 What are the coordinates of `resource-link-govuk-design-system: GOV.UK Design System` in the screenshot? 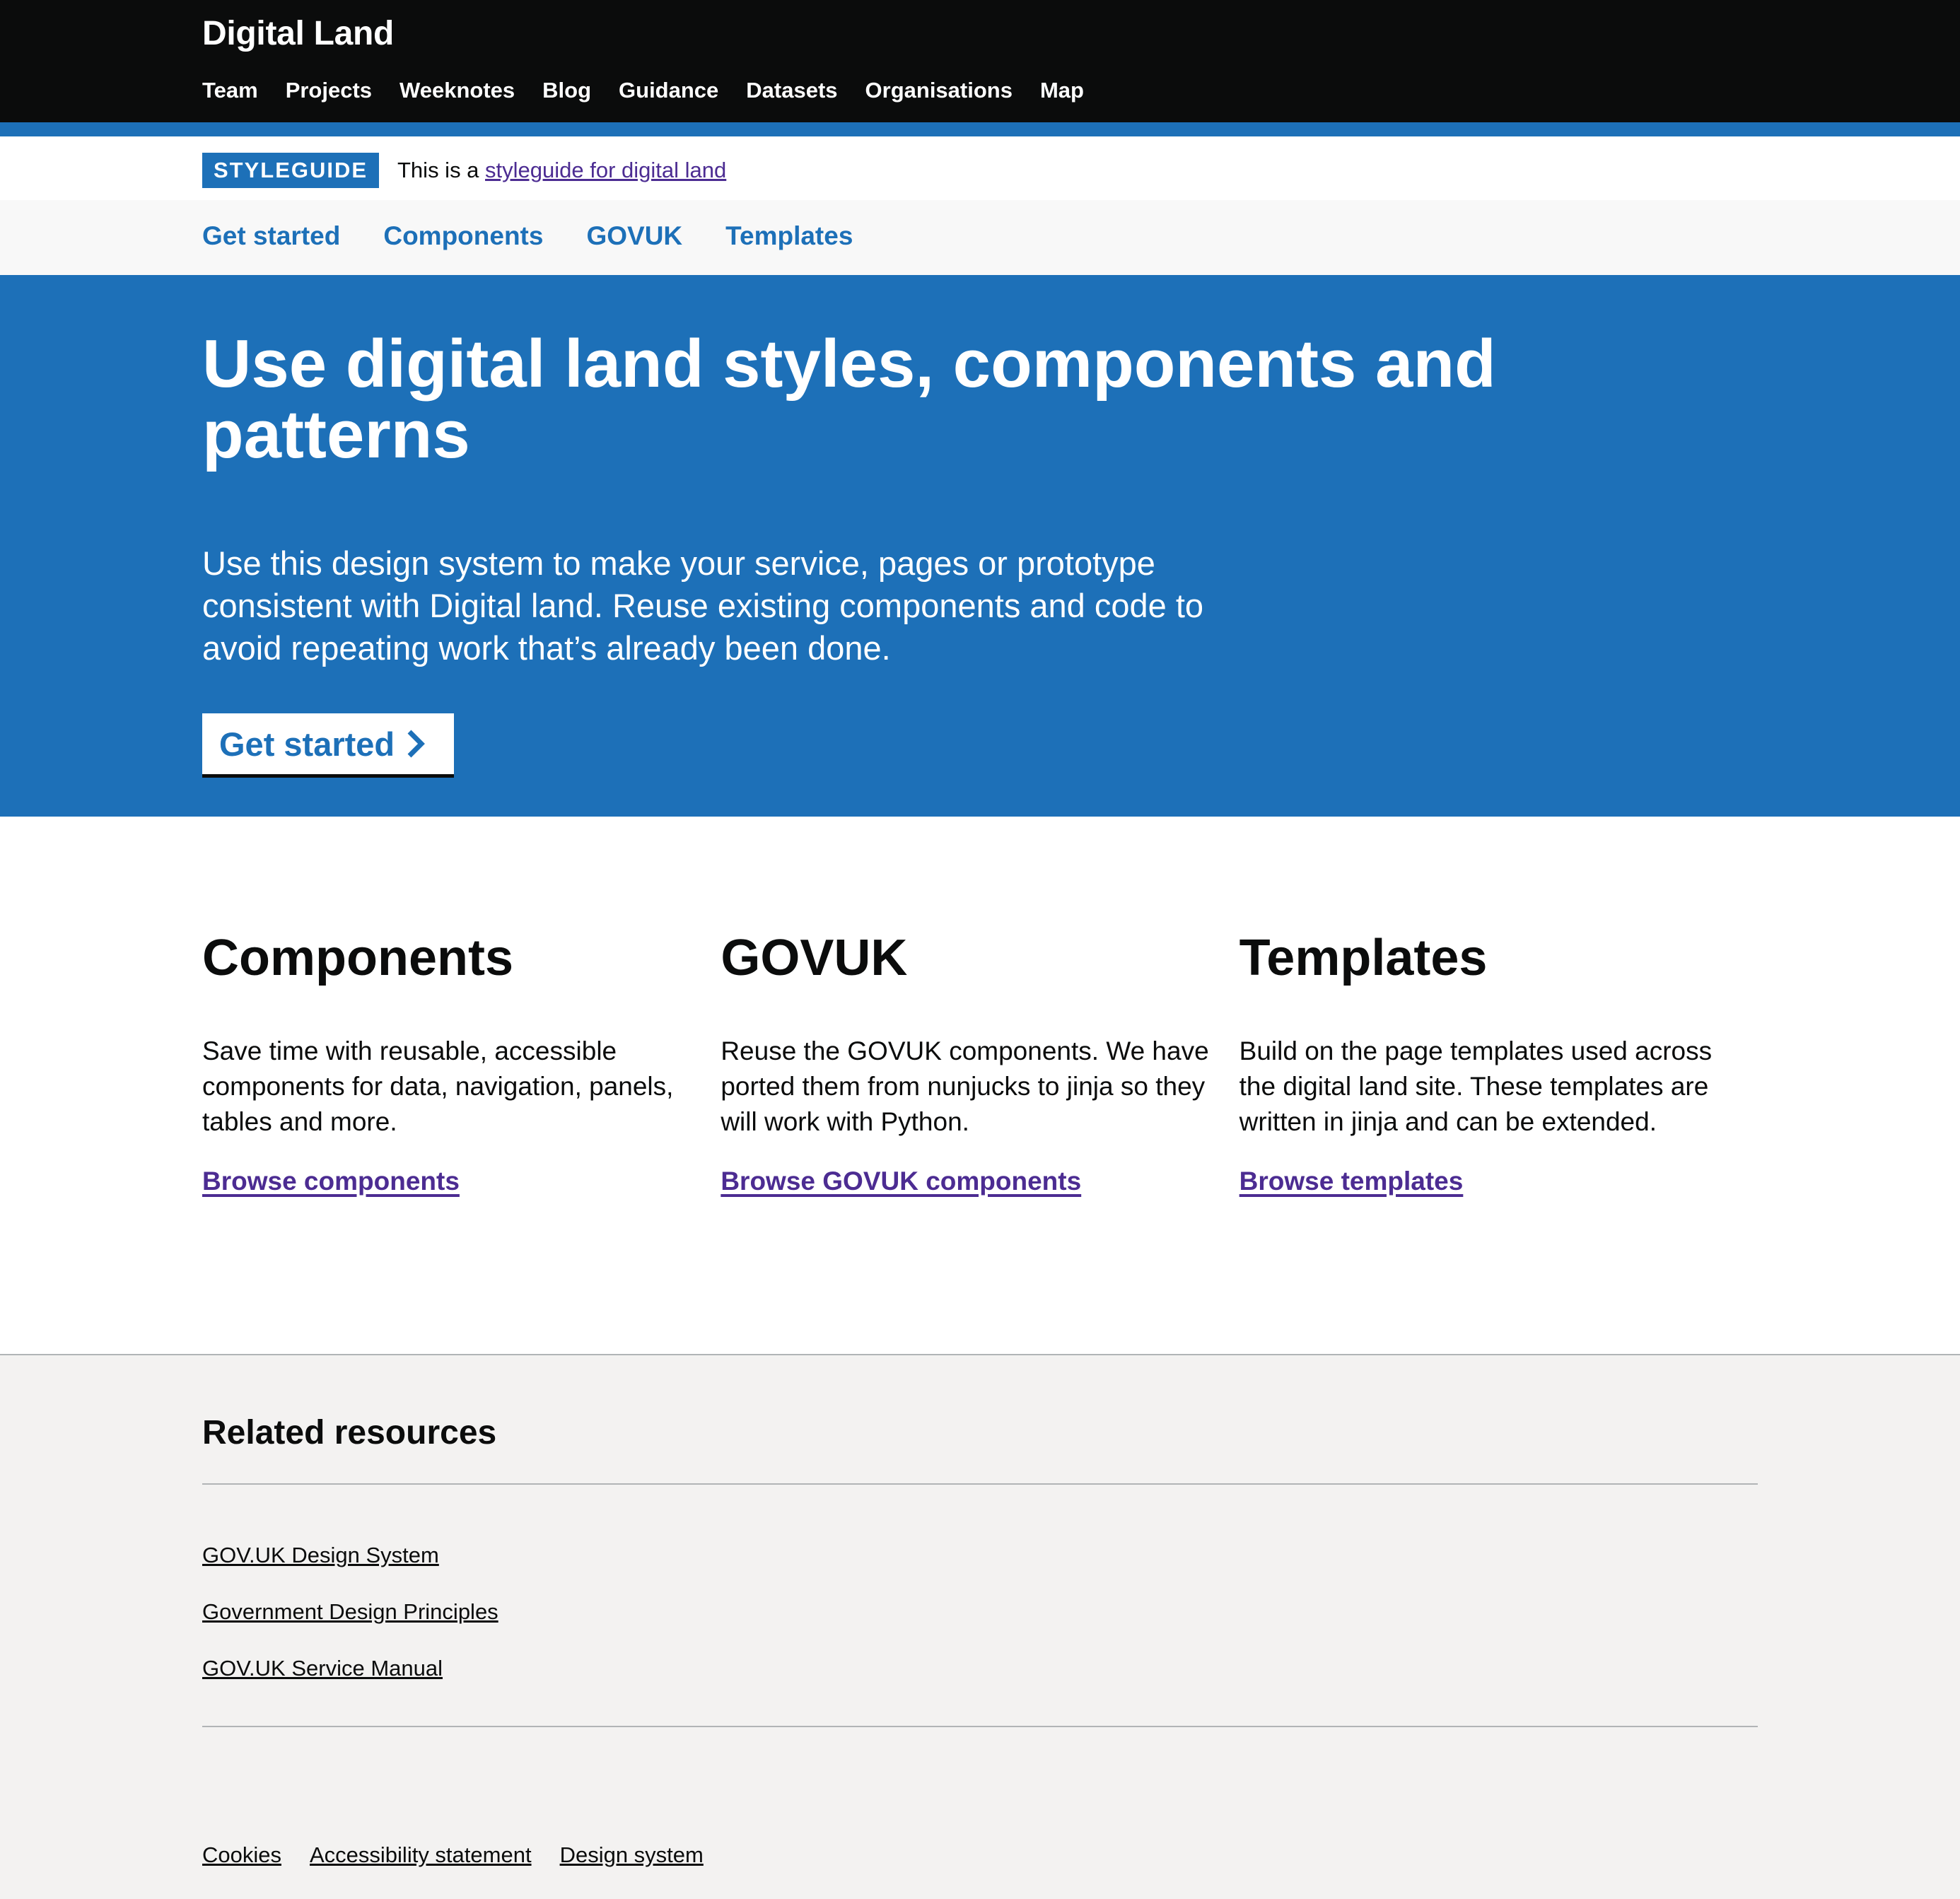 It's located at (350, 1555).